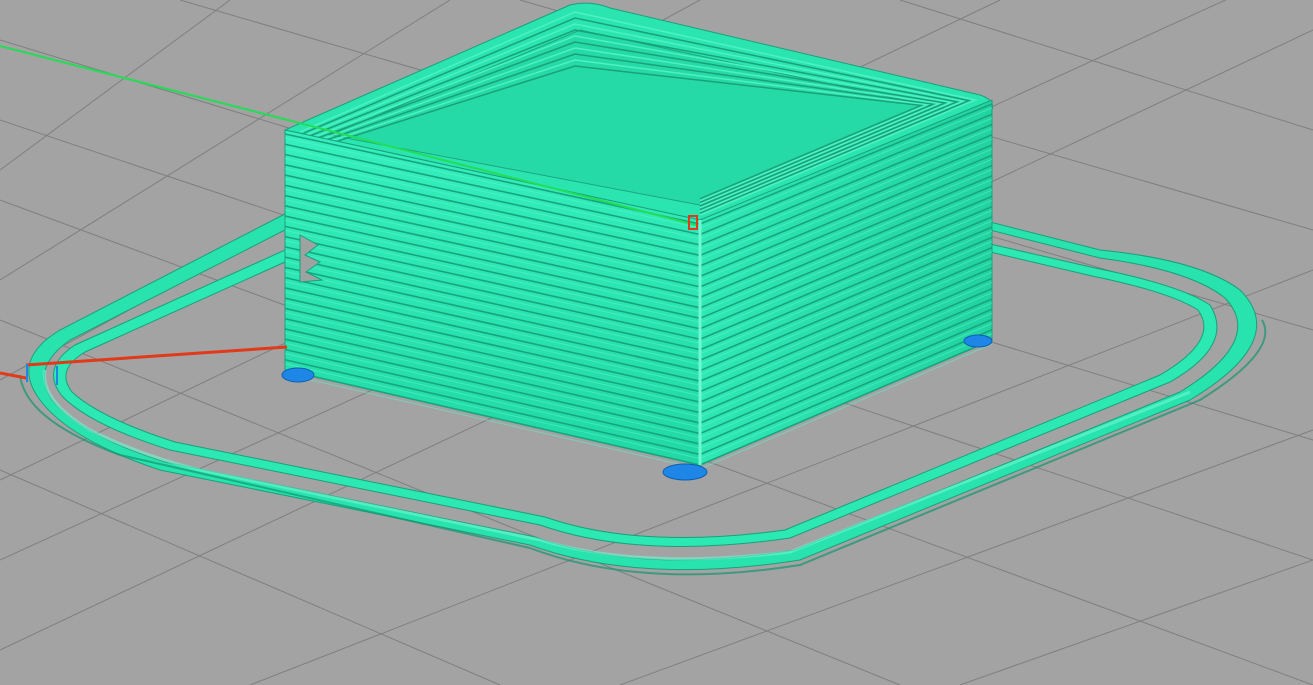 This screenshot has width=1313, height=685. I want to click on retraction-move-line, so click(13, 375).